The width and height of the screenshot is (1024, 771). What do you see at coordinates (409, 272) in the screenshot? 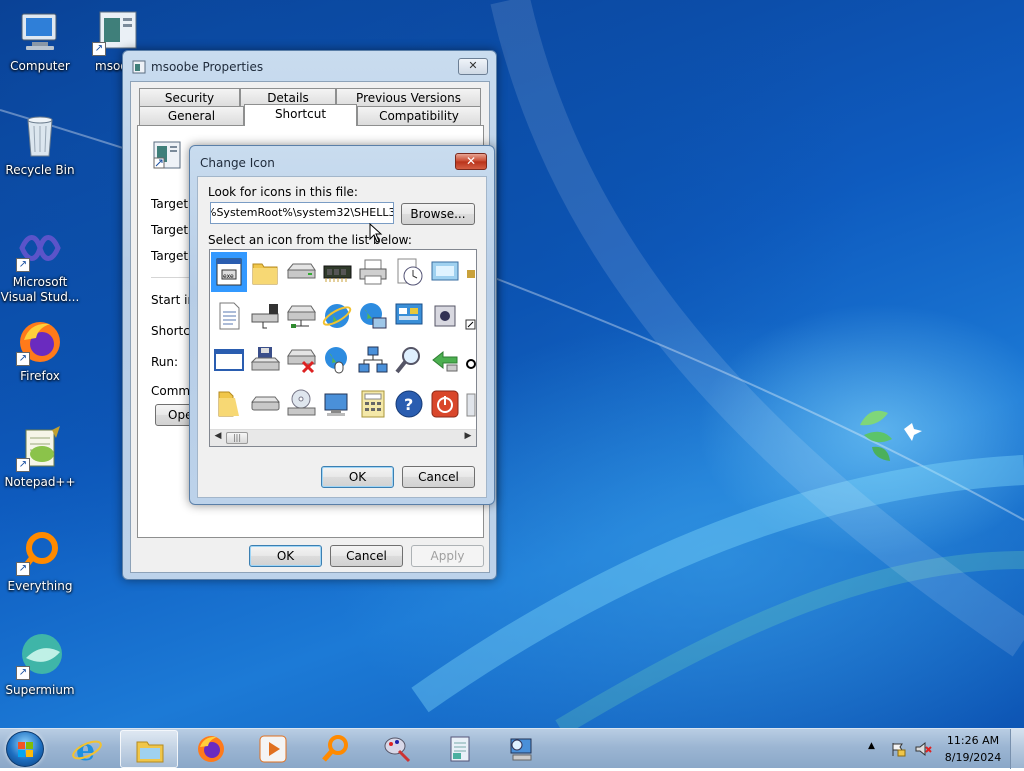
I see `clock-document-icon` at bounding box center [409, 272].